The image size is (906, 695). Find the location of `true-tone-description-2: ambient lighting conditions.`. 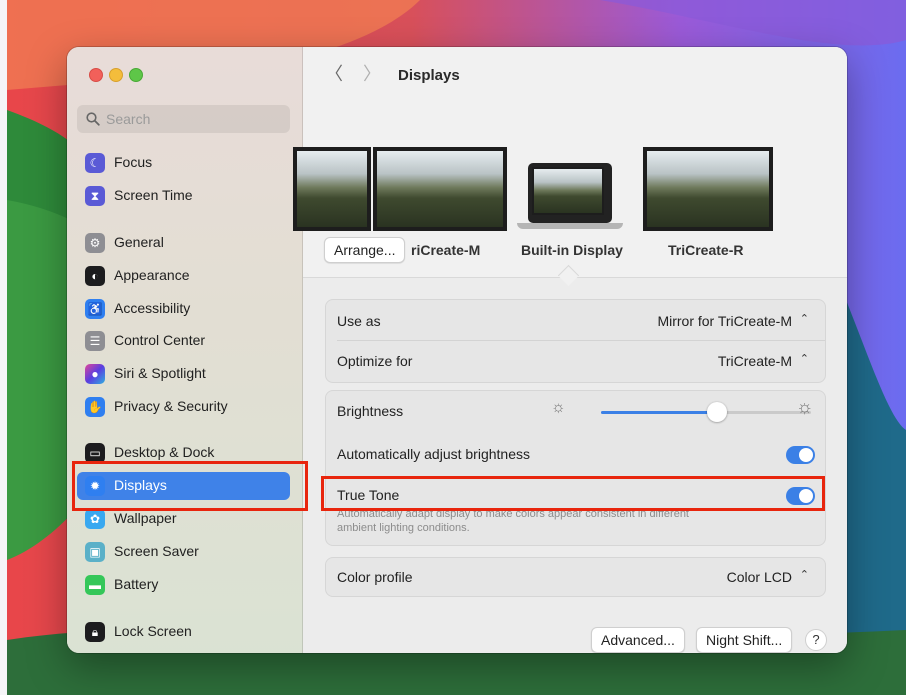

true-tone-description-2: ambient lighting conditions. is located at coordinates (403, 528).